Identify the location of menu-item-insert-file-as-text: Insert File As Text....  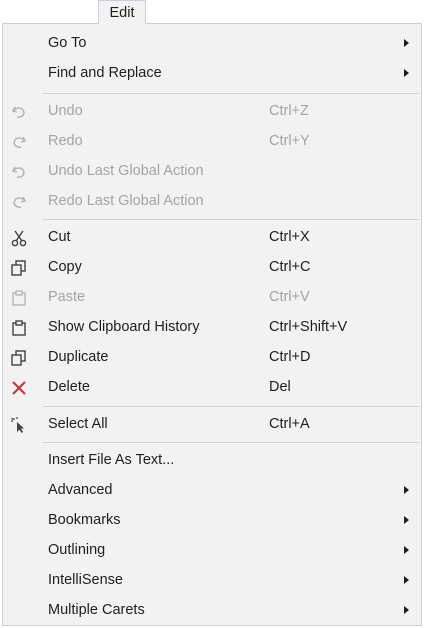
(212, 461).